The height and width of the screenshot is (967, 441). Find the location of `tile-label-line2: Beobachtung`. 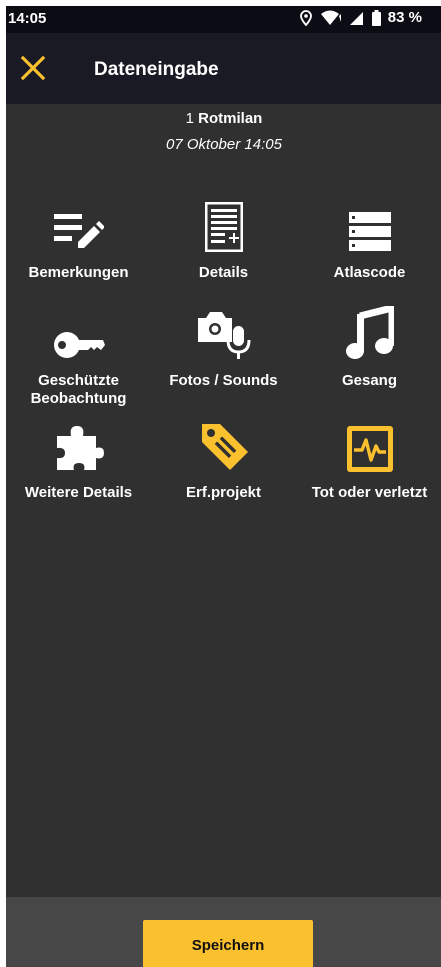

tile-label-line2: Beobachtung is located at coordinates (78, 398).